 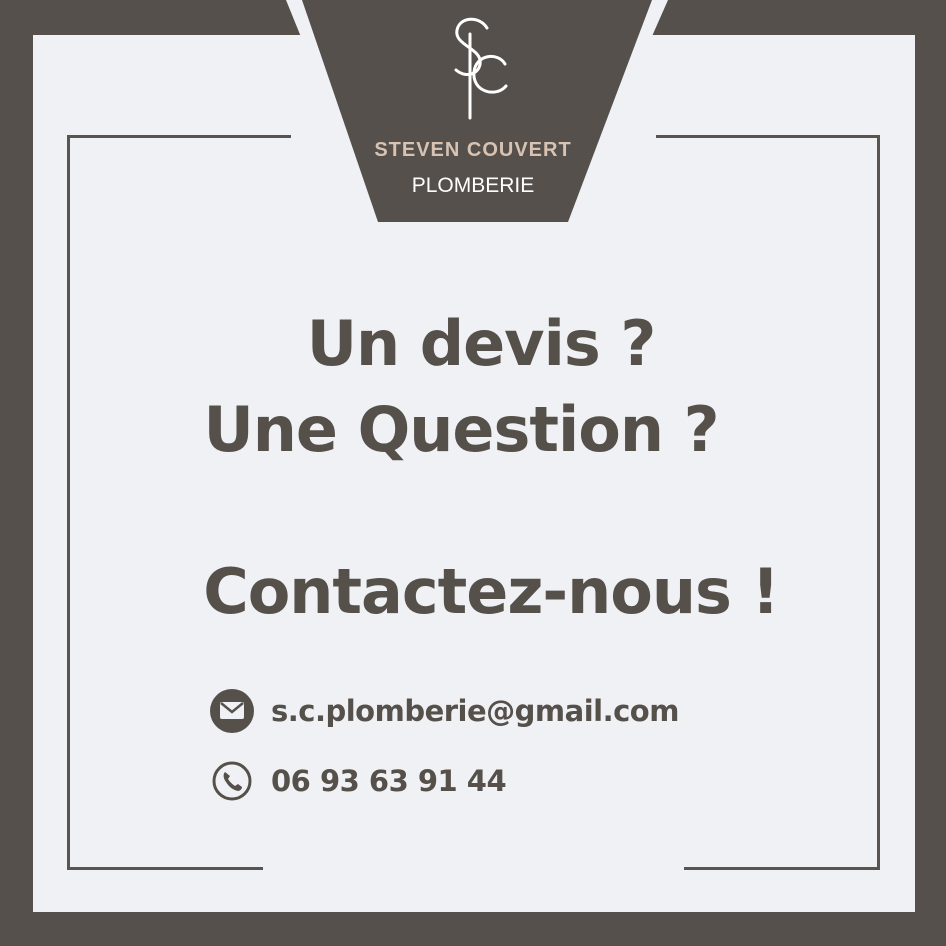 What do you see at coordinates (475, 711) in the screenshot?
I see `email-link: s.c.plomberie@gmail.com` at bounding box center [475, 711].